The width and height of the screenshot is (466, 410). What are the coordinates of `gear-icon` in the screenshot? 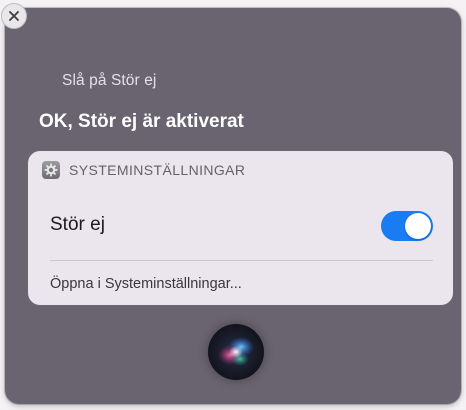 It's located at (51, 170).